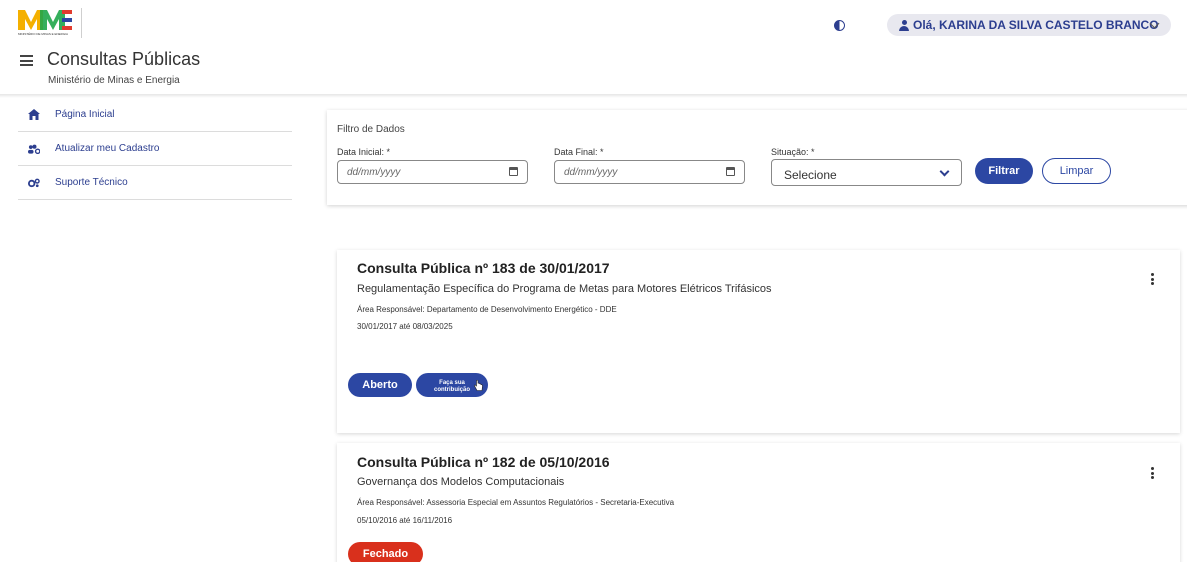  What do you see at coordinates (478, 385) in the screenshot?
I see `hand-cursor-icon` at bounding box center [478, 385].